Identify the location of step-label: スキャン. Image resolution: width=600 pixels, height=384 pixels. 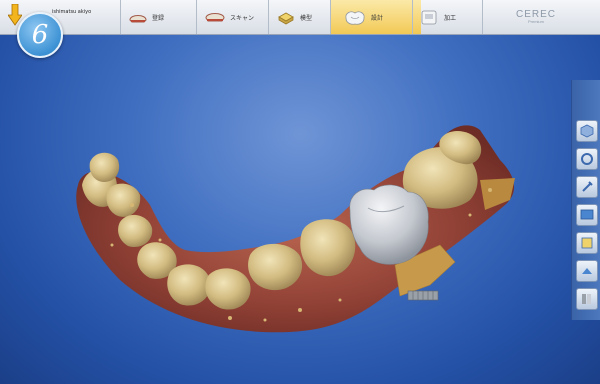
(242, 18).